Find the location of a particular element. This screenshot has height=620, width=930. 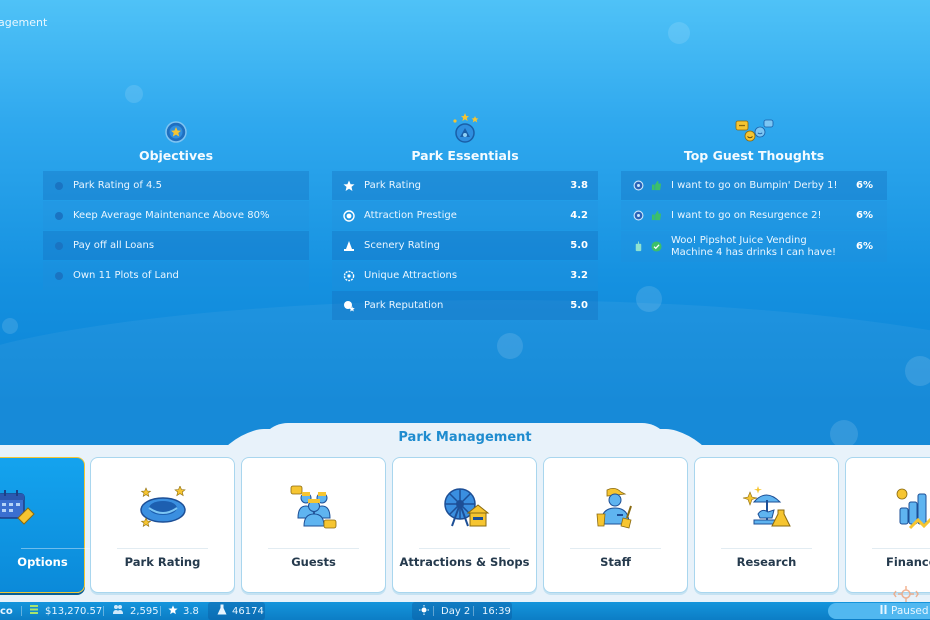

park-name: co is located at coordinates (6, 611).